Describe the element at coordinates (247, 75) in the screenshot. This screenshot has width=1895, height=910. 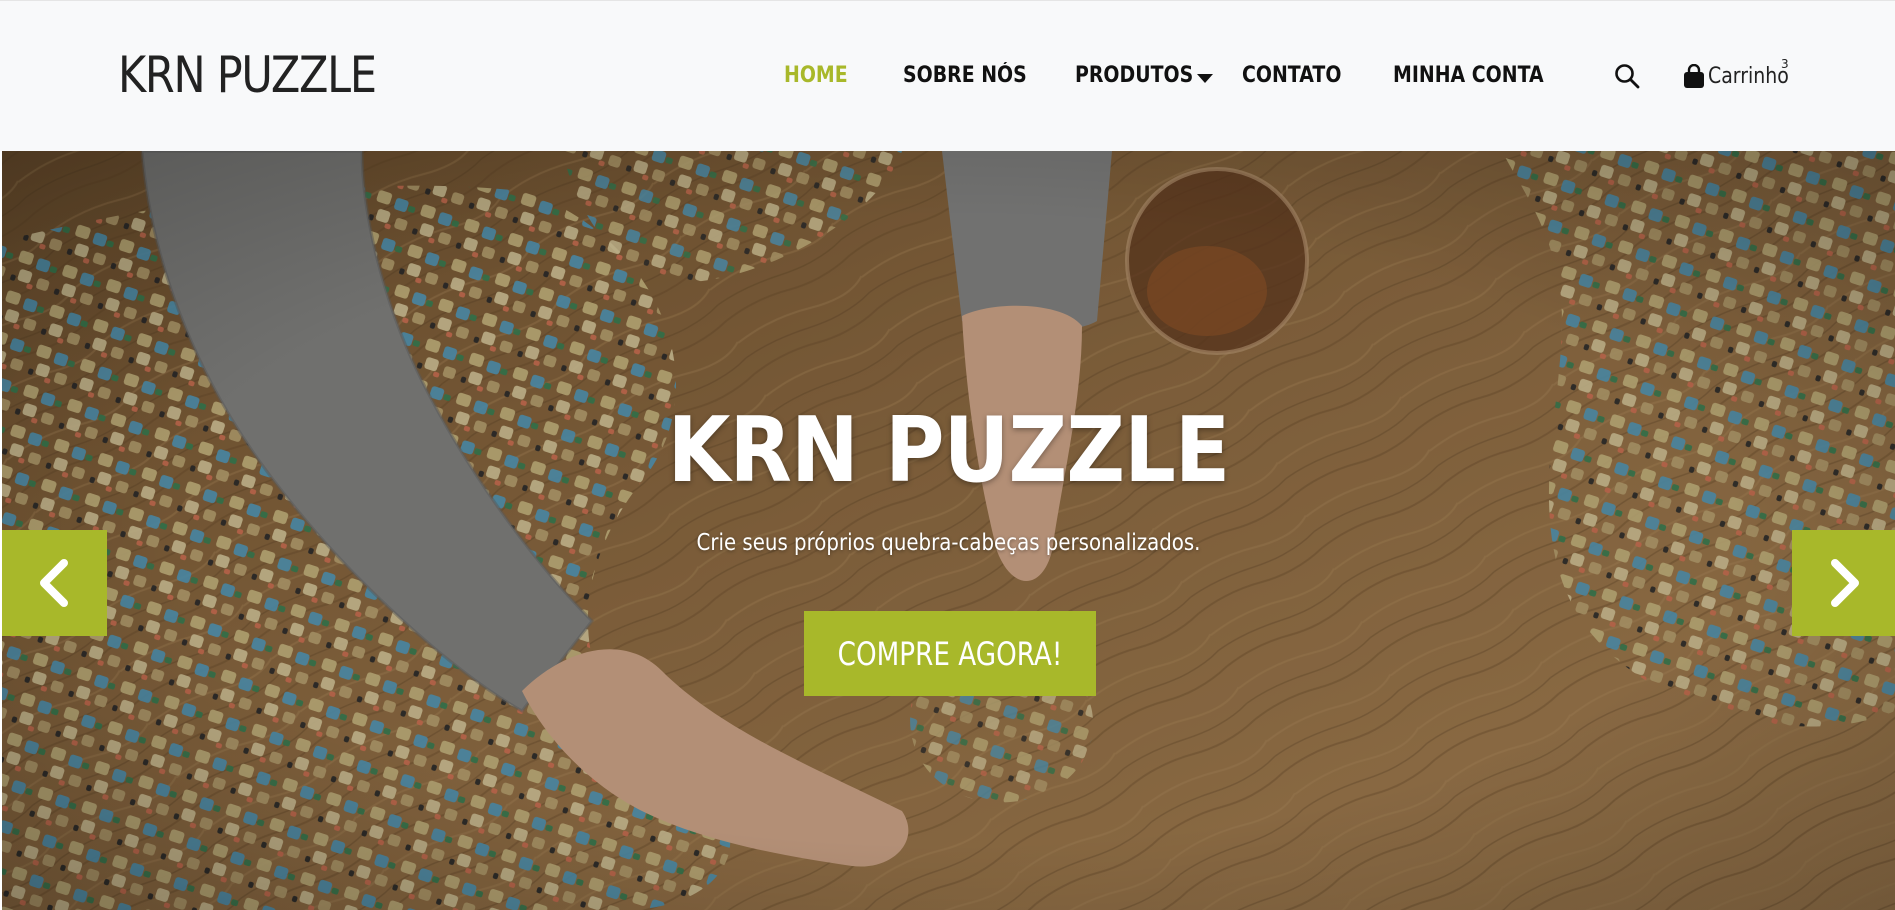
I see `site-logo: KRN PUZZLE` at that location.